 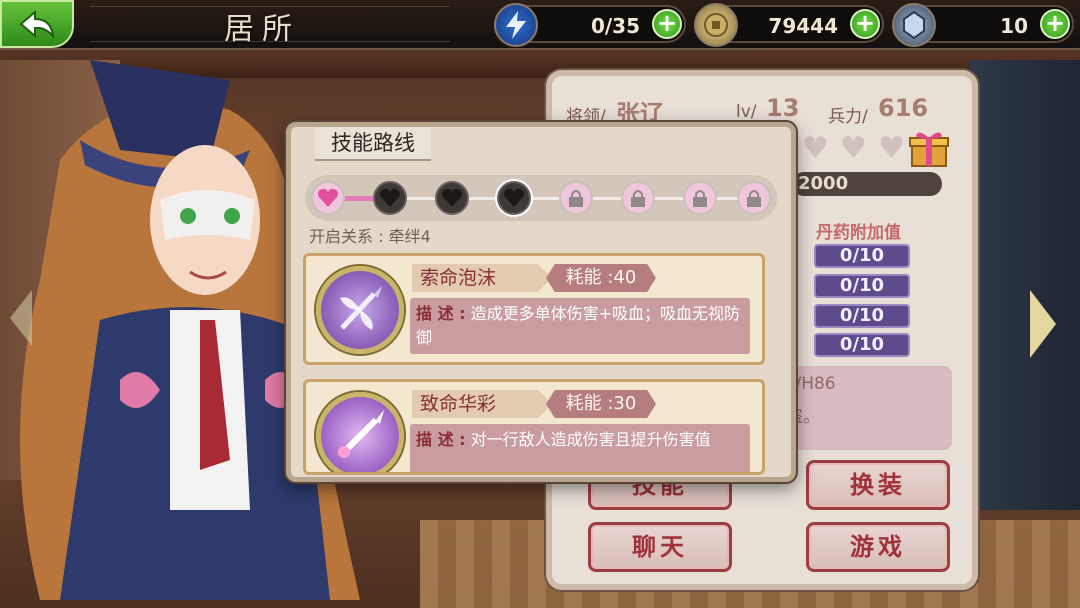 I want to click on dagger-icon, so click(x=360, y=432).